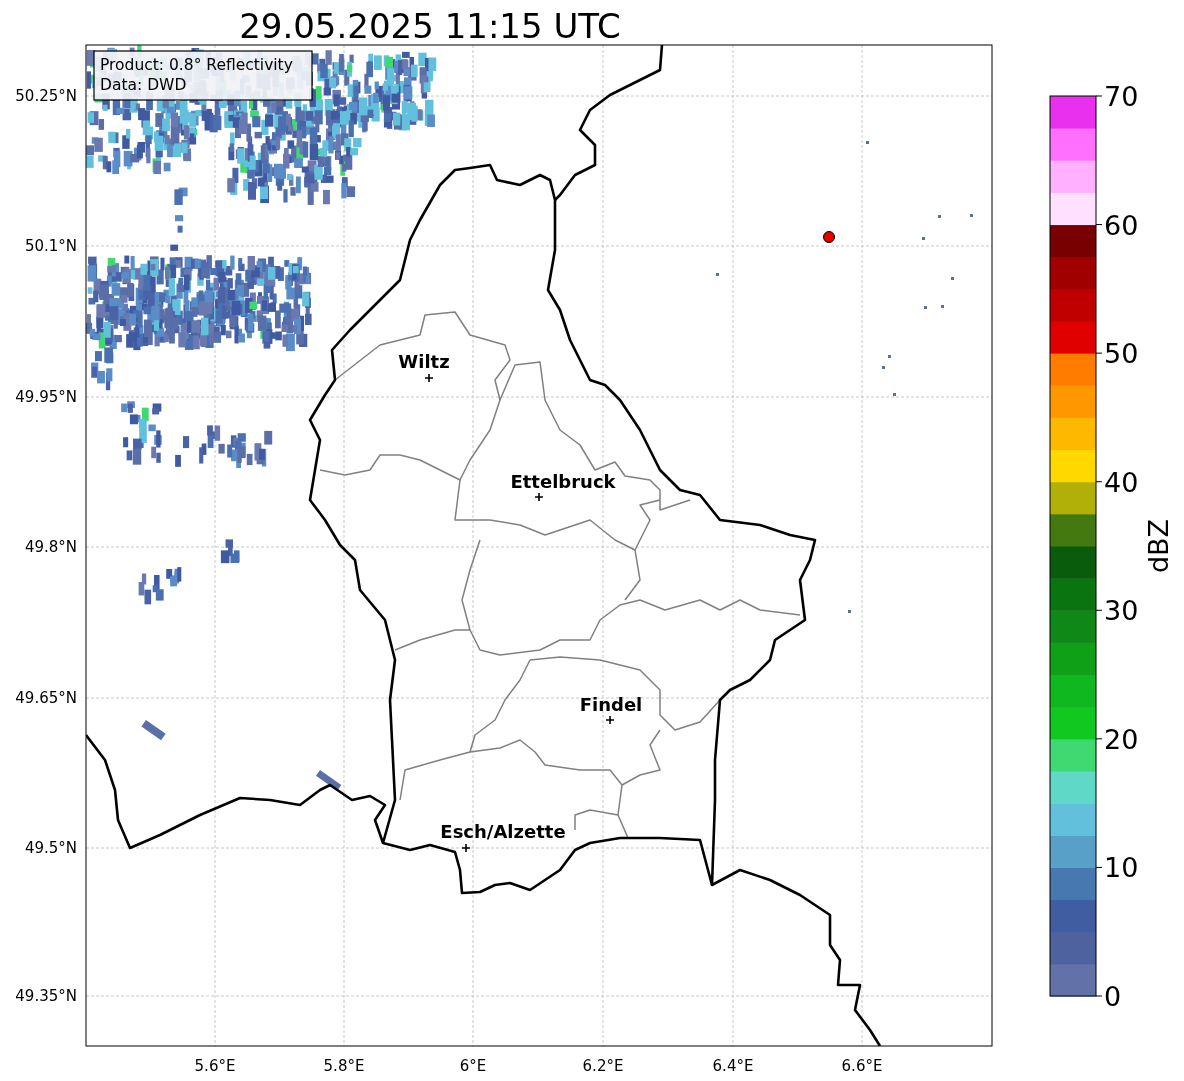 This screenshot has width=1184, height=1081. Describe the element at coordinates (46, 996) in the screenshot. I see `latitude-label: 49.35°N` at that location.